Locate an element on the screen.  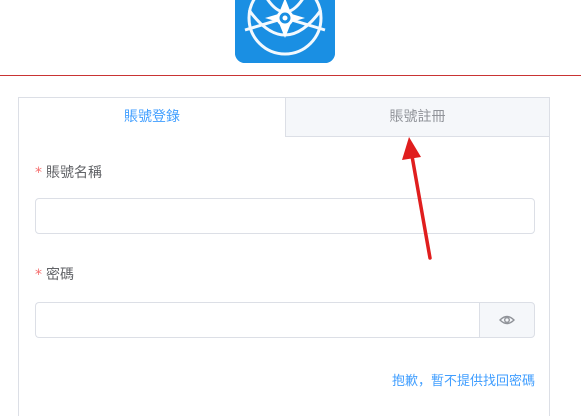
password-input is located at coordinates (257, 320).